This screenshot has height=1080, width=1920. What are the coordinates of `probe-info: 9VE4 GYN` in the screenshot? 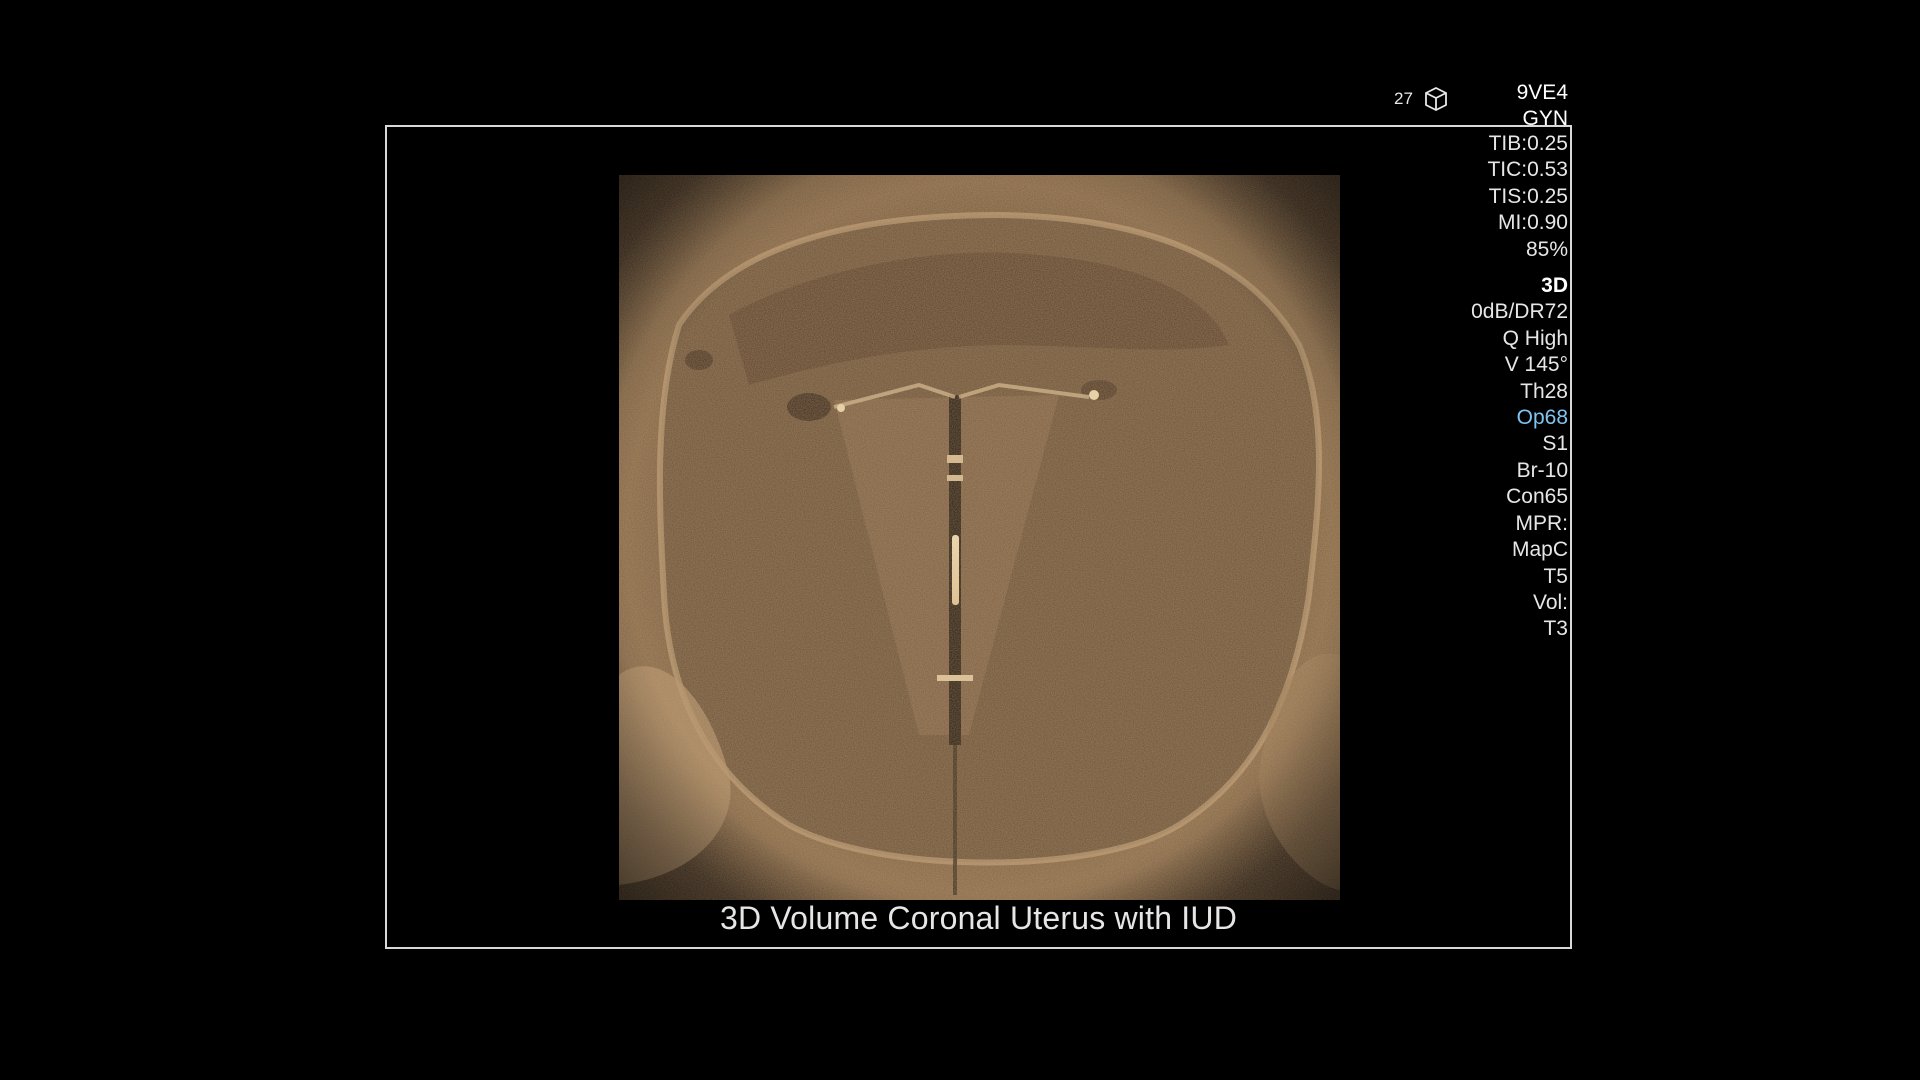 It's located at (1542, 106).